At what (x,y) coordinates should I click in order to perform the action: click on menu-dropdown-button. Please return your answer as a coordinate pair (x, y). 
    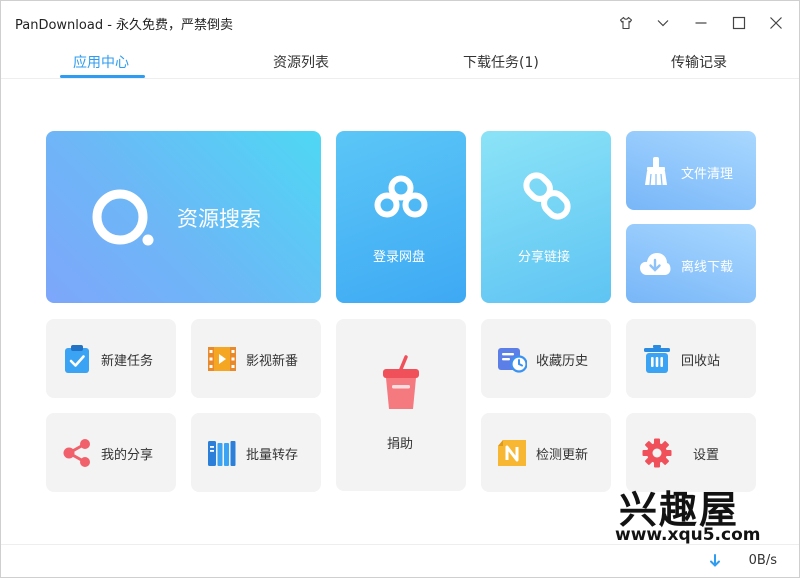
    Looking at the image, I should click on (663, 23).